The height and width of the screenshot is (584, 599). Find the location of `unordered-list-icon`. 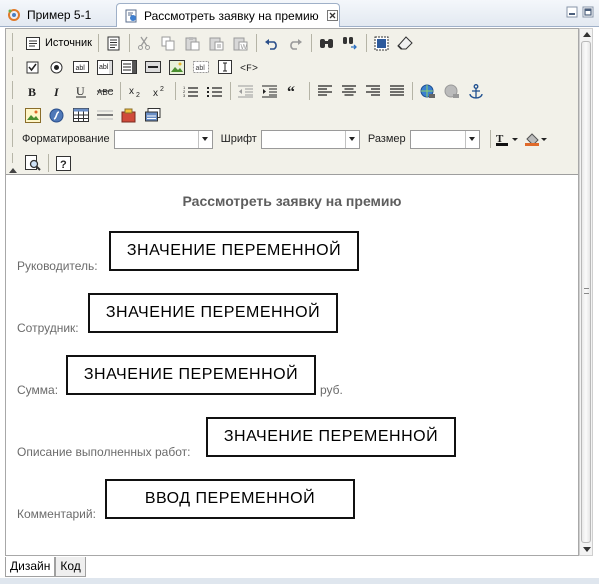

unordered-list-icon is located at coordinates (214, 91).